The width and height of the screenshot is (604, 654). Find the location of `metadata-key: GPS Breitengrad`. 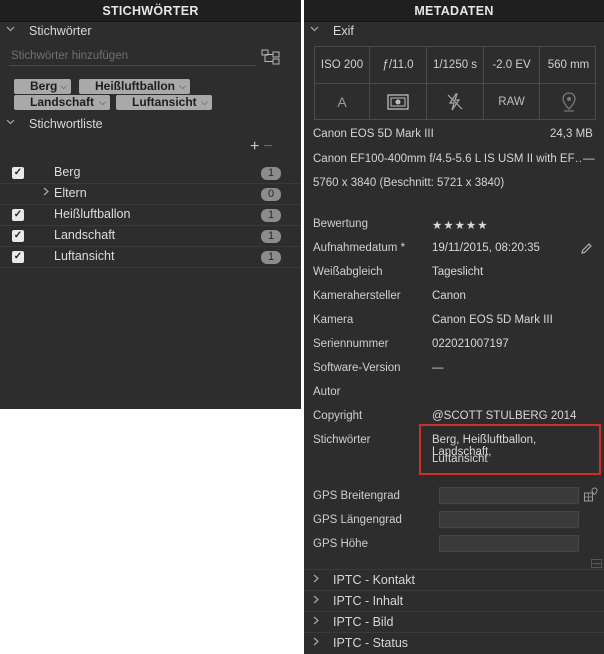

metadata-key: GPS Breitengrad is located at coordinates (356, 496).